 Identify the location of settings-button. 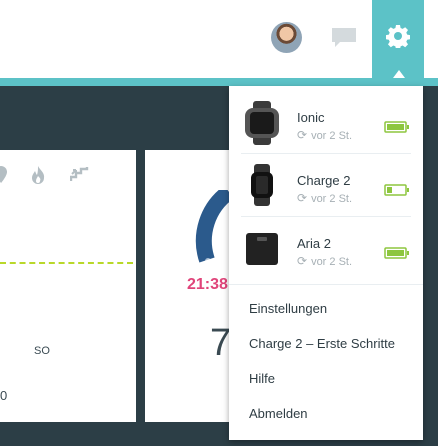
(398, 39).